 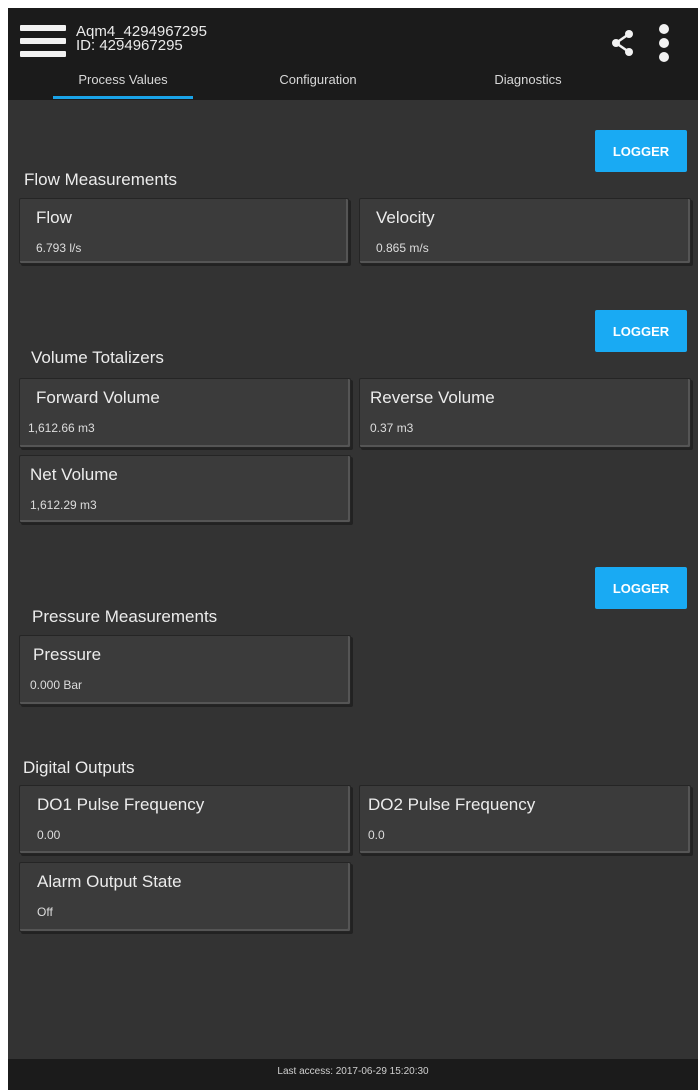 What do you see at coordinates (392, 428) in the screenshot?
I see `card-value: 0.37 m3` at bounding box center [392, 428].